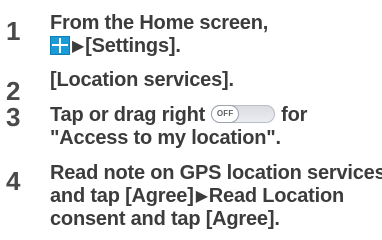  I want to click on step-text: [Location services]., so click(212, 80).